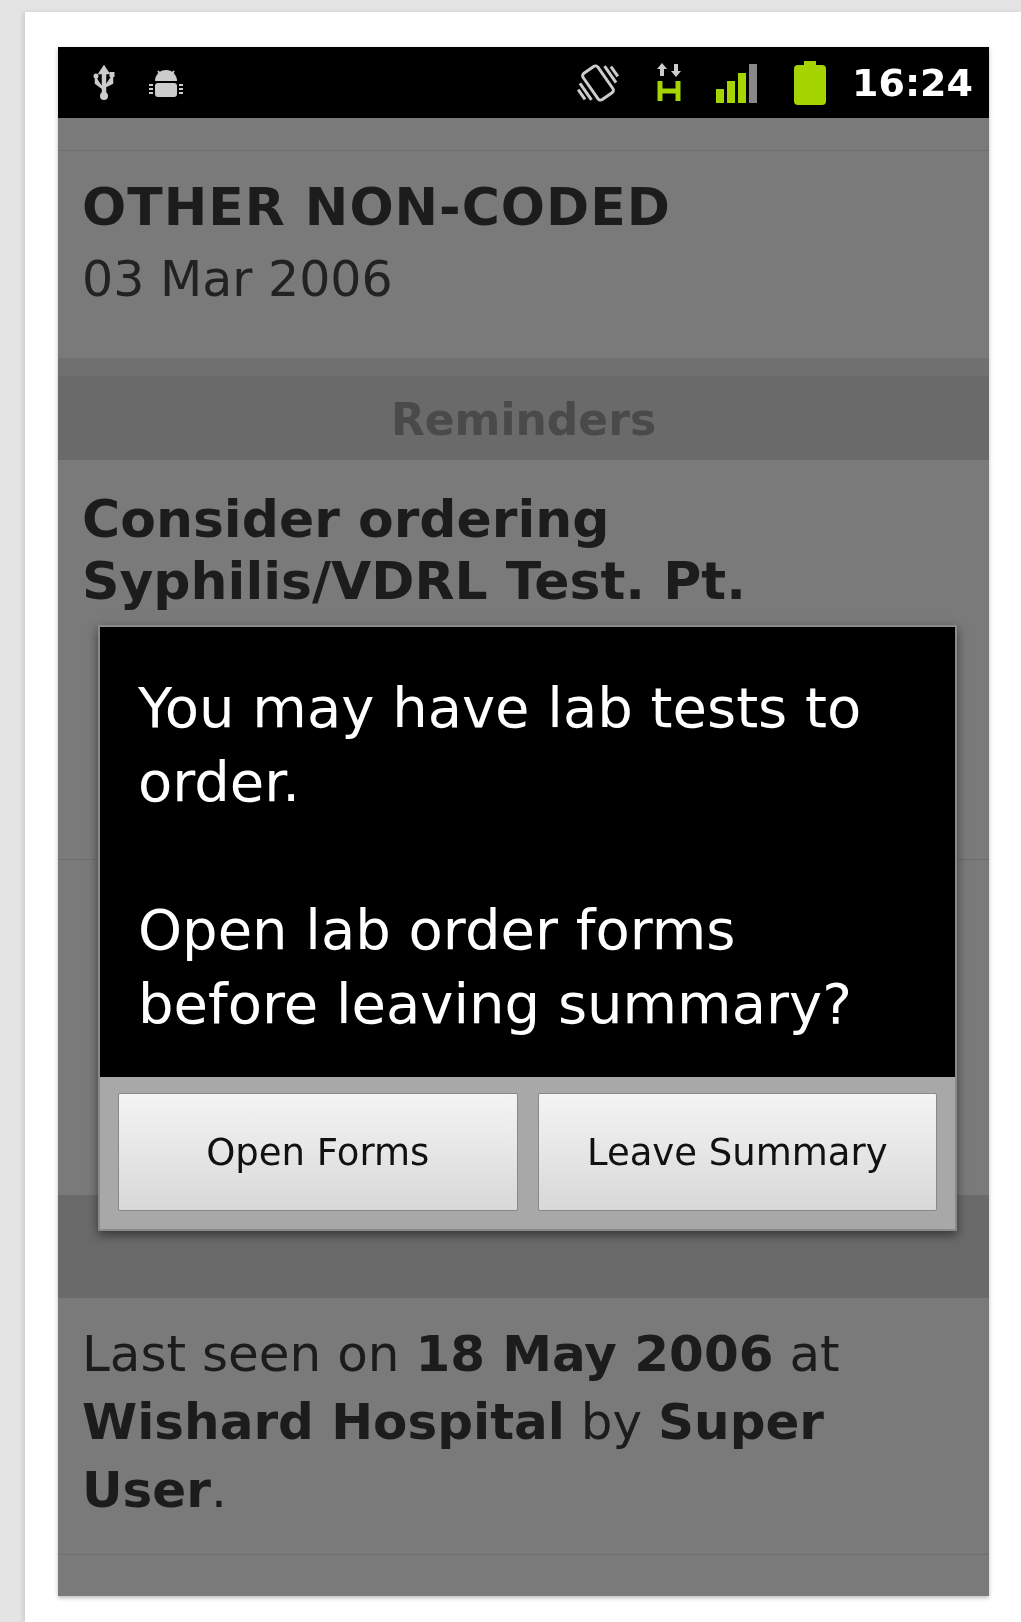  Describe the element at coordinates (912, 82) in the screenshot. I see `clock-time: 16:24` at that location.